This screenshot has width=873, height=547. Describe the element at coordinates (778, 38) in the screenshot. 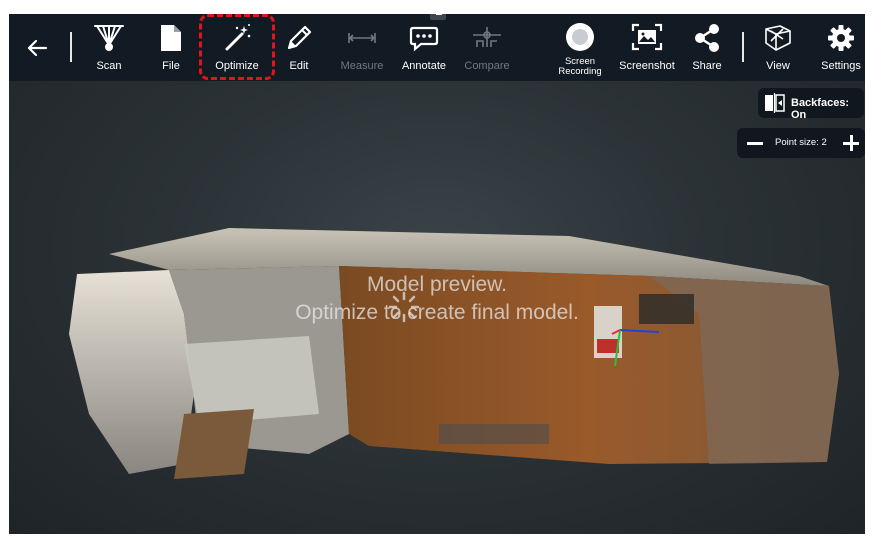

I see `view-cube-icon` at that location.